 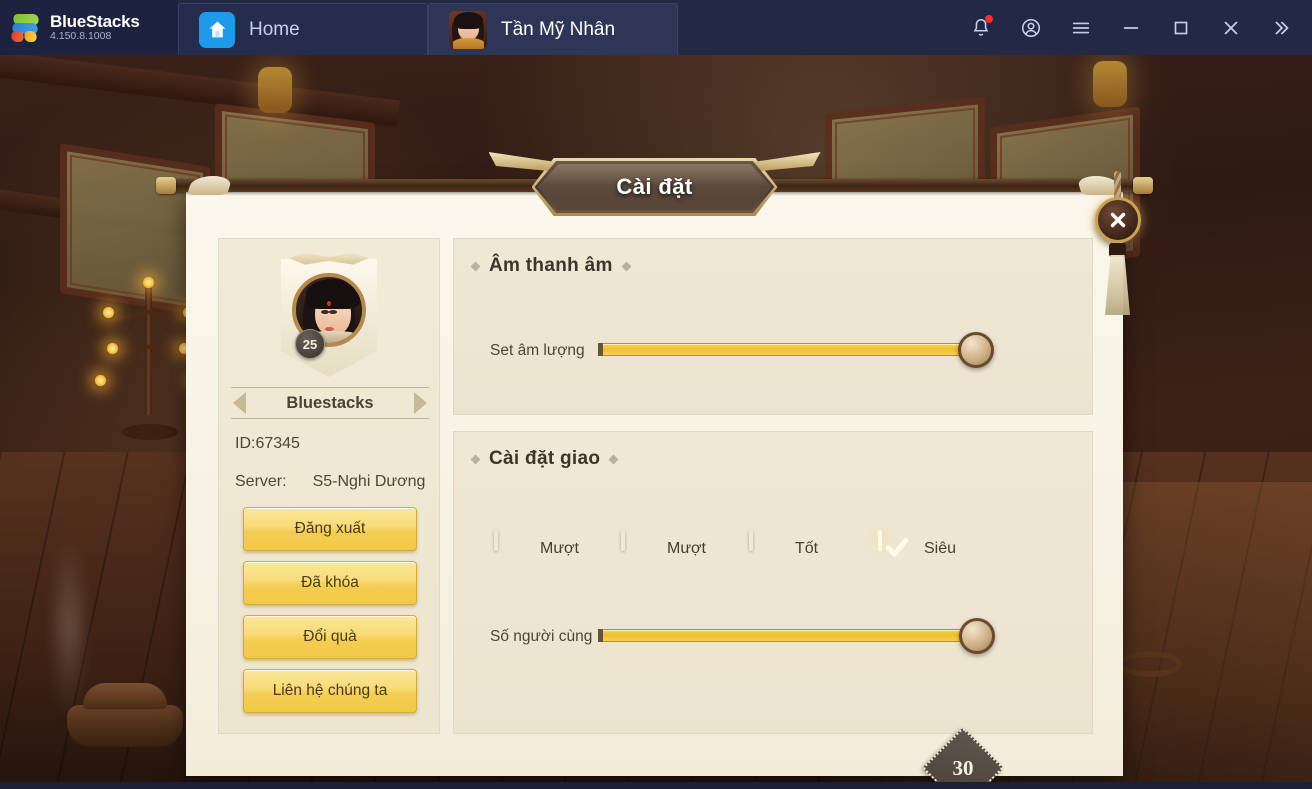 I want to click on redeem-gift-button: Đổi quà, so click(x=330, y=637).